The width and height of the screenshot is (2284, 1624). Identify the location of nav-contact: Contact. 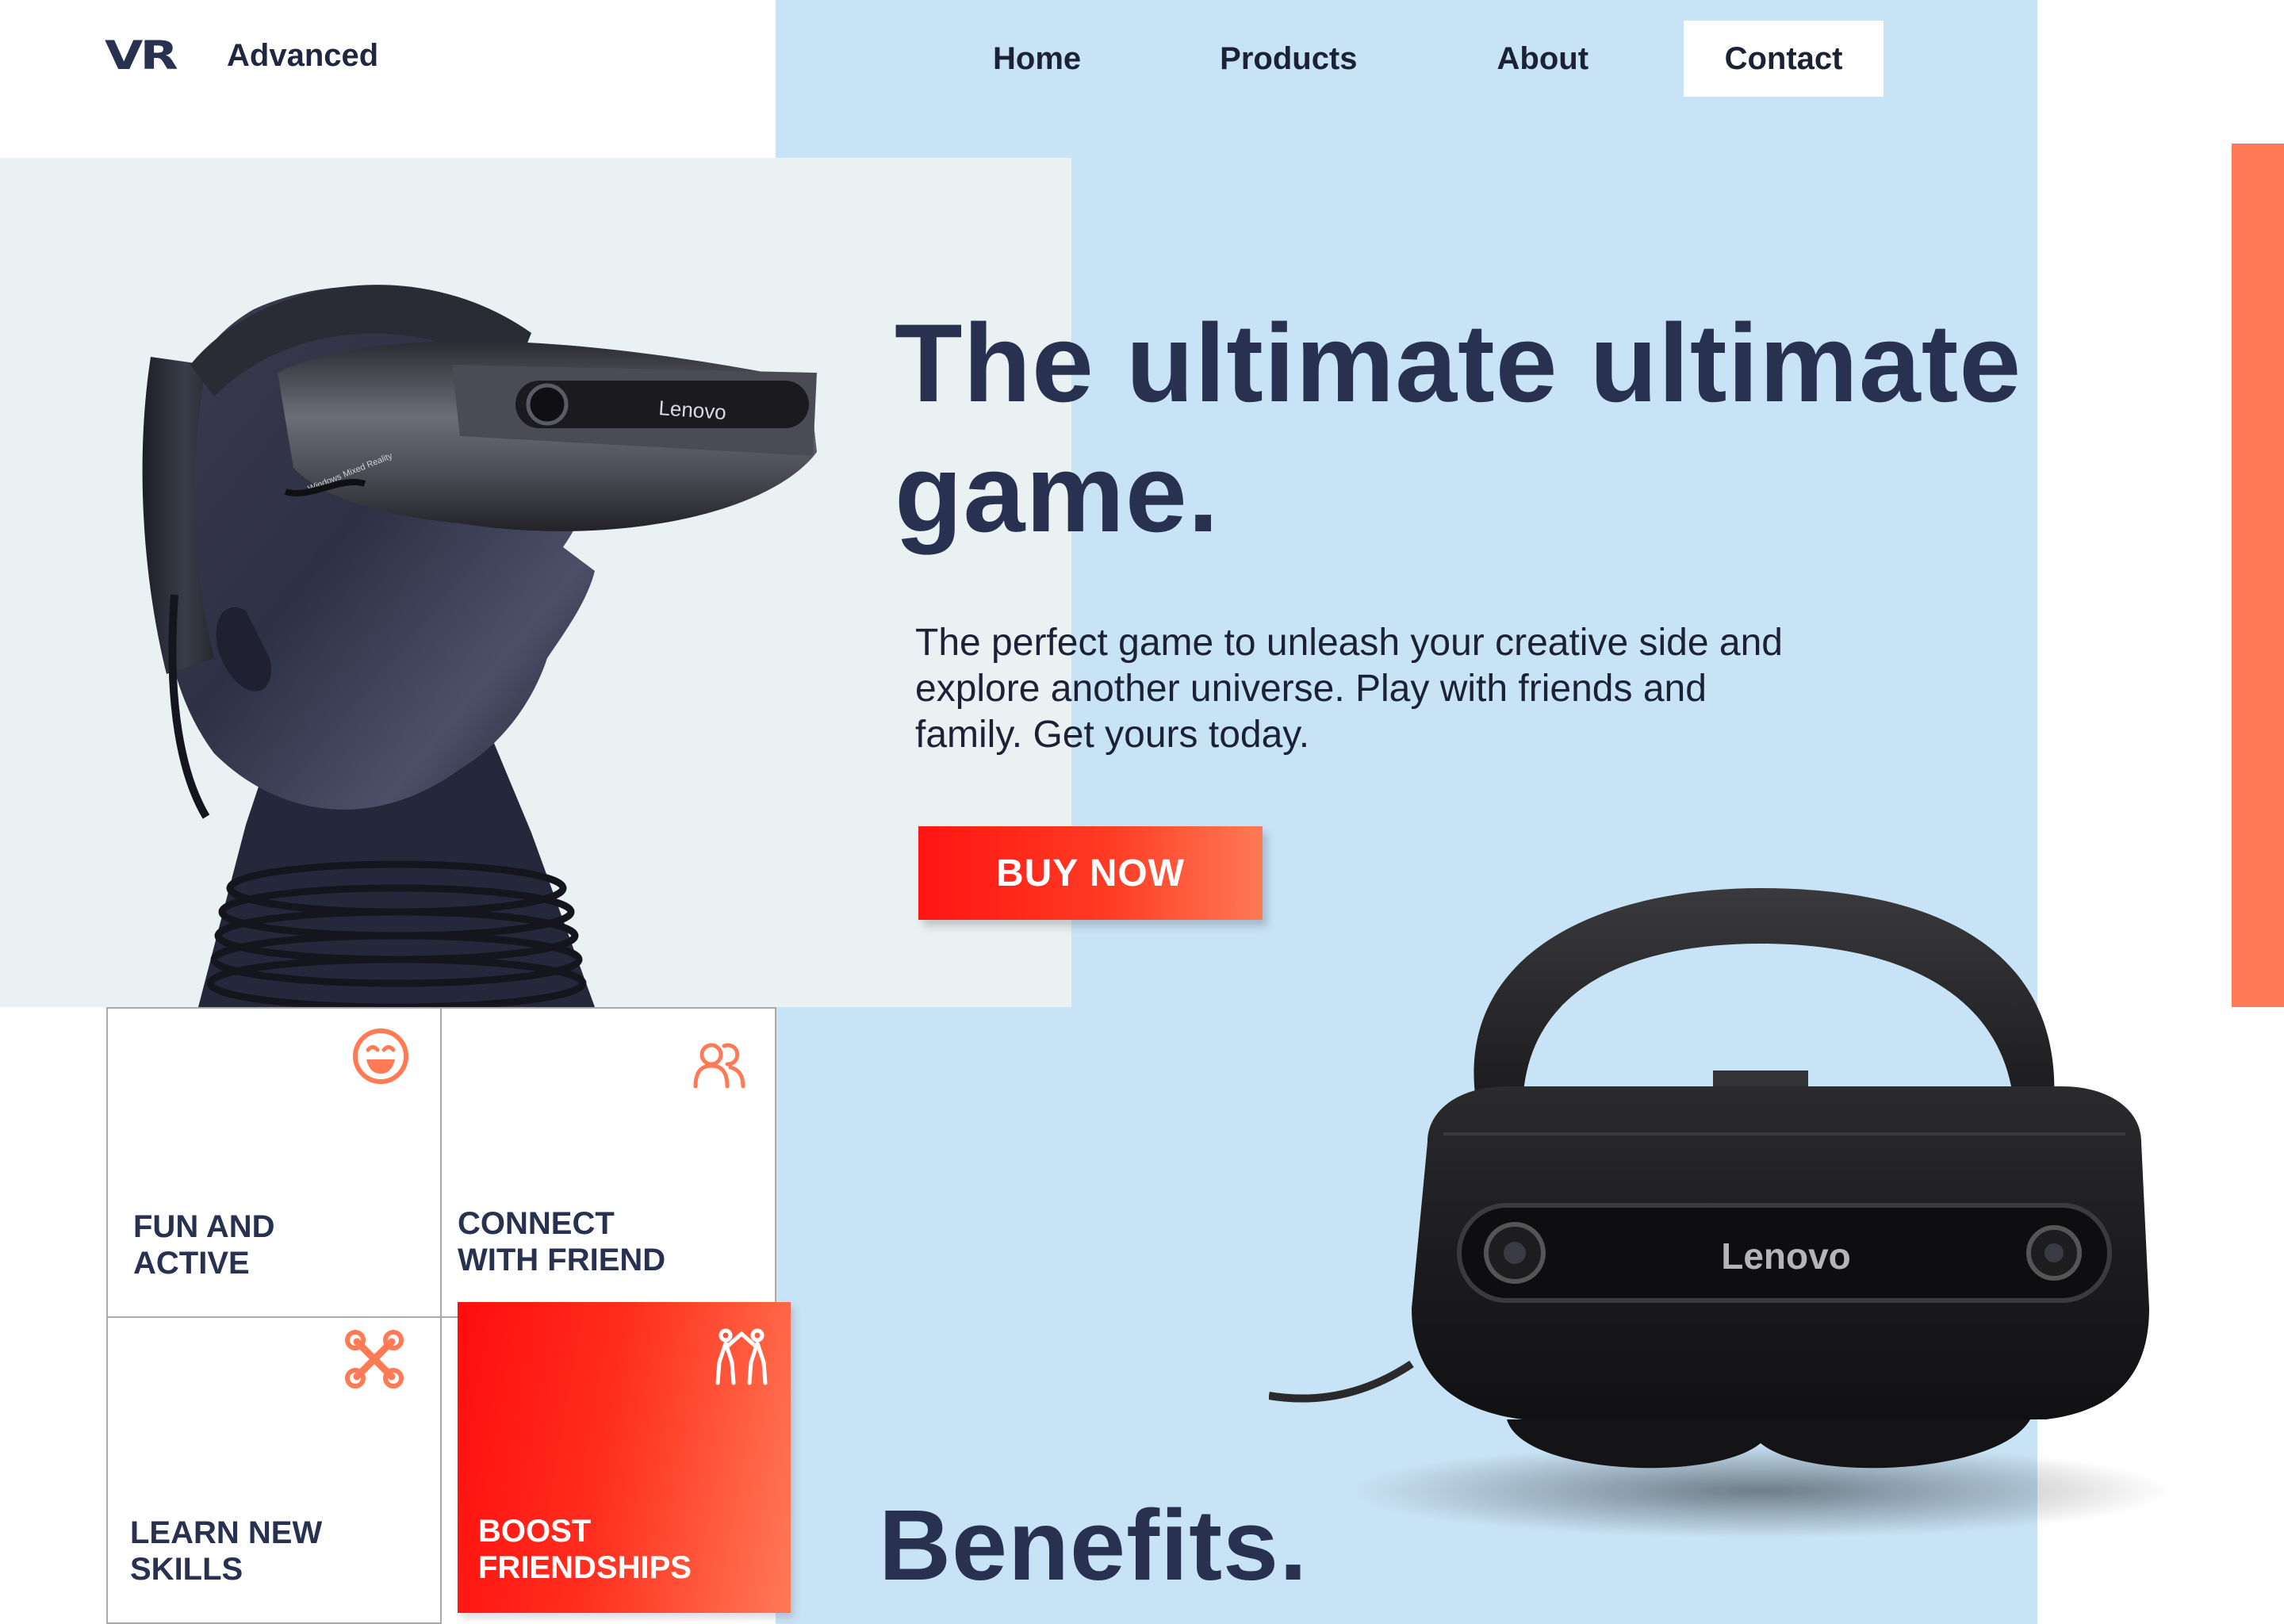
(1784, 59).